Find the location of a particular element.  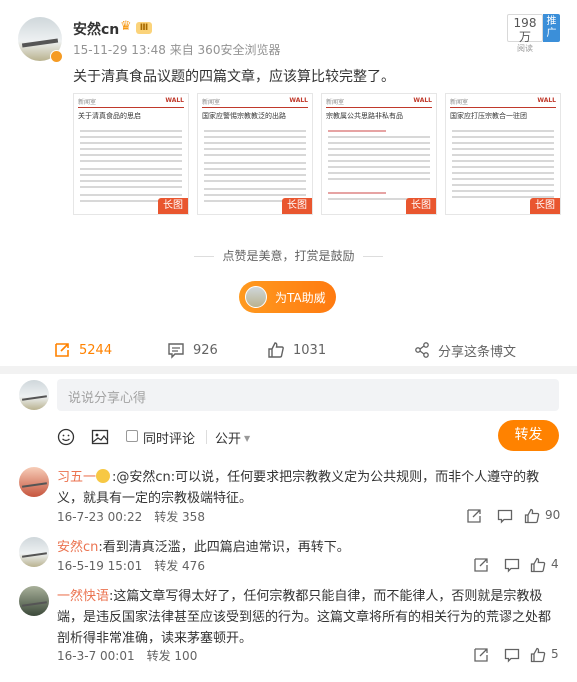

repost-button: 5244 is located at coordinates (82, 350).